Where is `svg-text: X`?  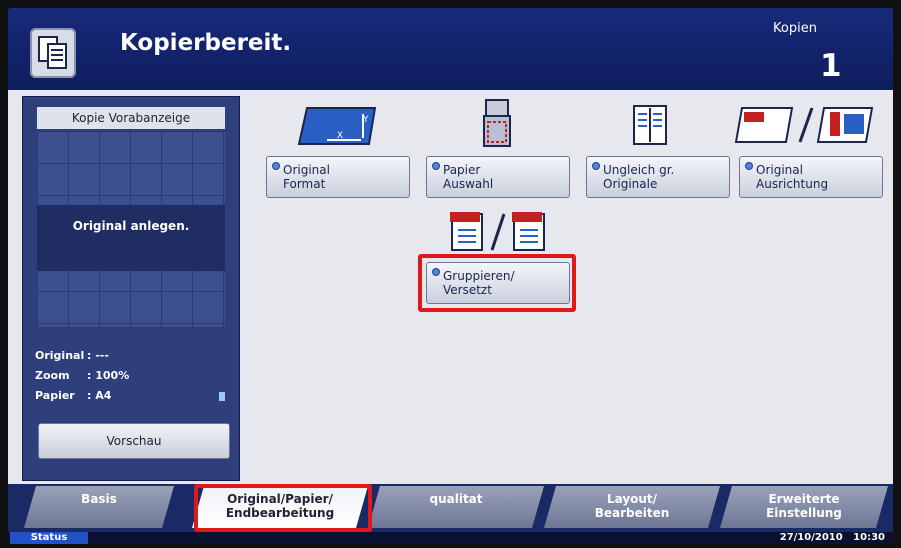 svg-text: X is located at coordinates (340, 136).